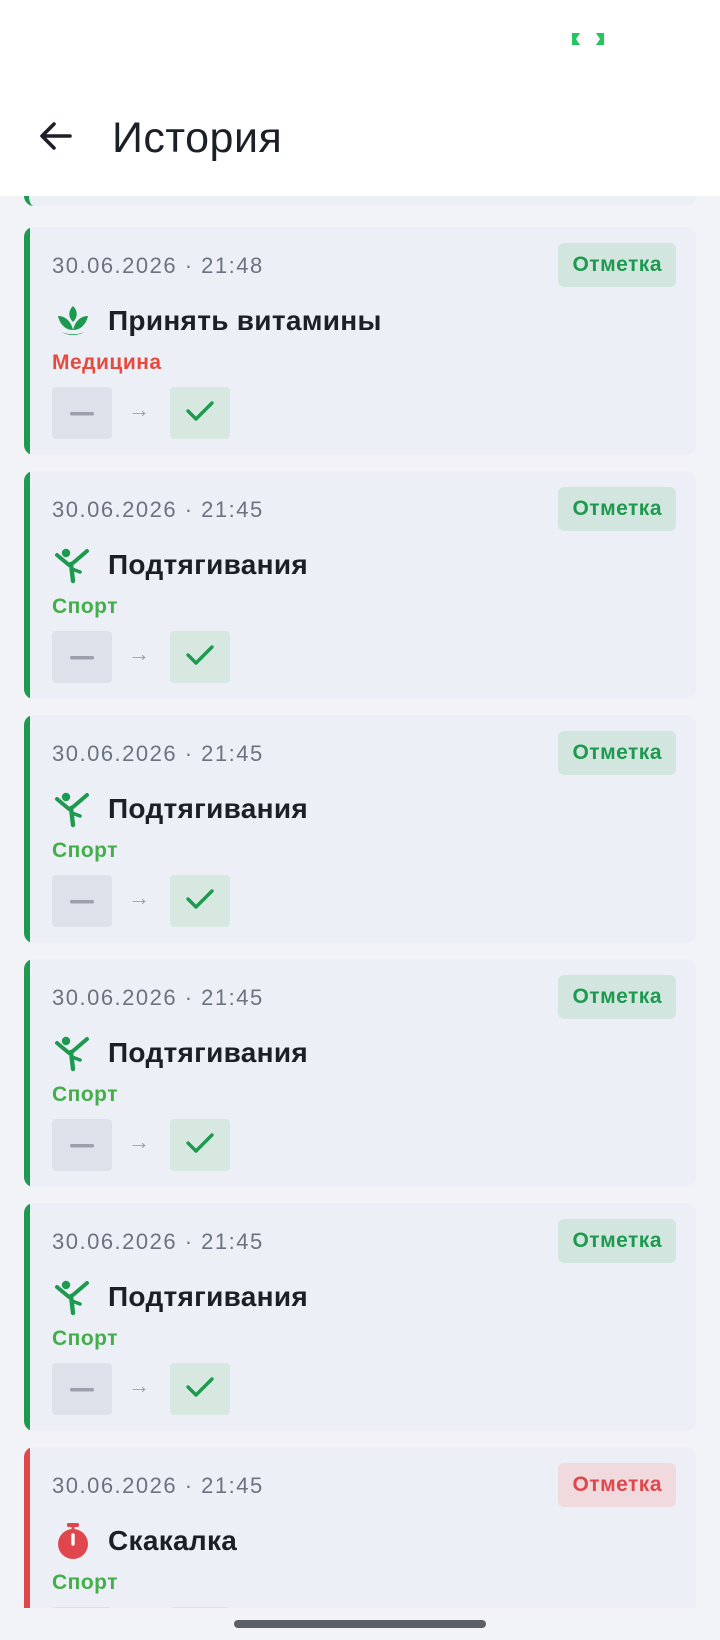  I want to click on screen-record-icon, so click(588, 39).